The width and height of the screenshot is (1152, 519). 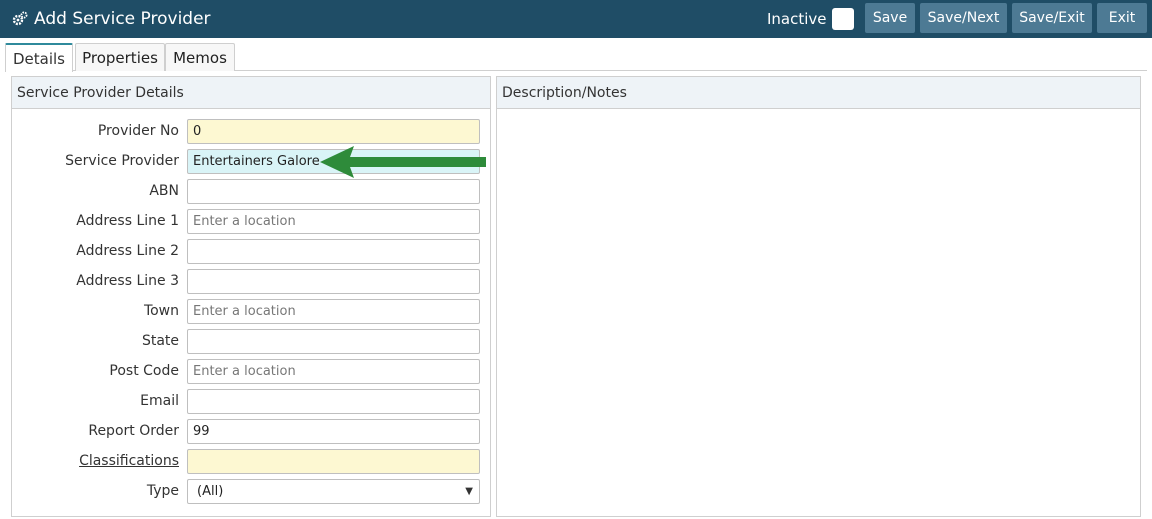 What do you see at coordinates (333, 341) in the screenshot?
I see `state-field` at bounding box center [333, 341].